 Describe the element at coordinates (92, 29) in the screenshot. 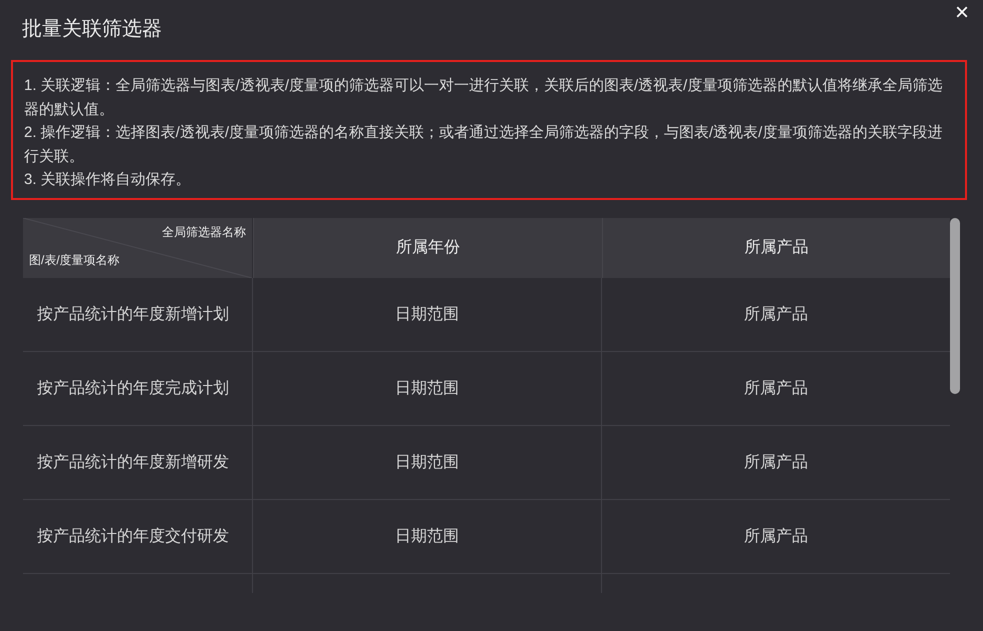

I see `dialog-title: 批量关联筛选器` at that location.